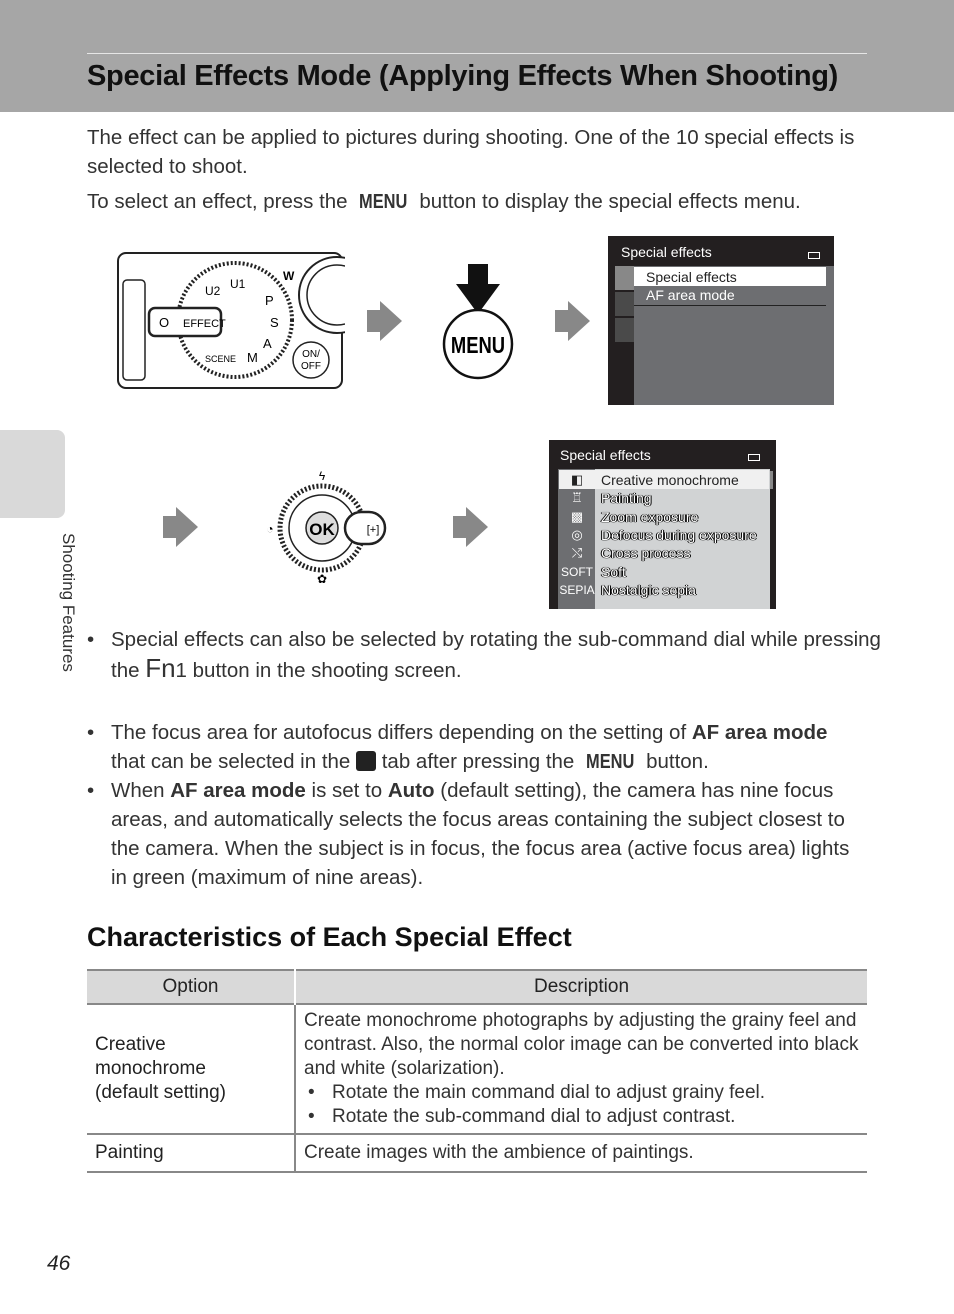 The width and height of the screenshot is (954, 1314). Describe the element at coordinates (577, 571) in the screenshot. I see `effect-icon: SOFT` at that location.